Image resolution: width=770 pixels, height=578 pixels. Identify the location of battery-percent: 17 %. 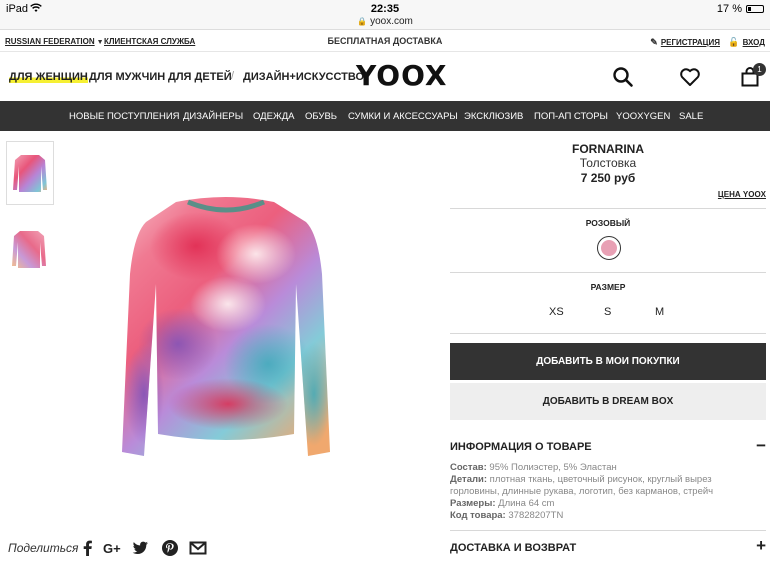
(729, 9).